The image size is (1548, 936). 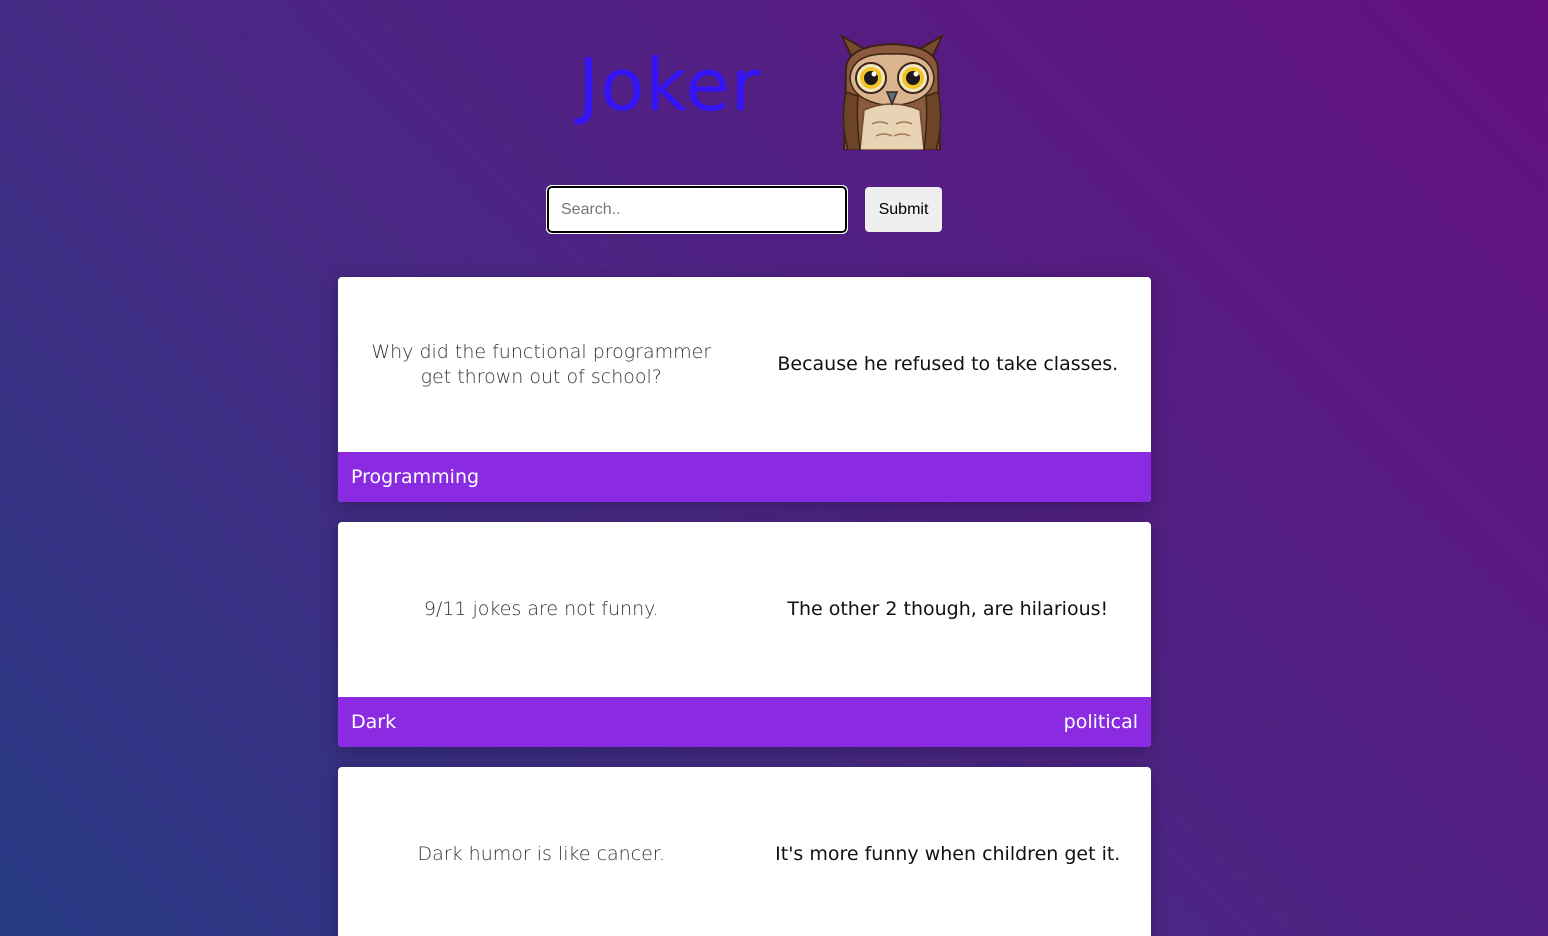 I want to click on joke-tags: Programming, so click(x=744, y=477).